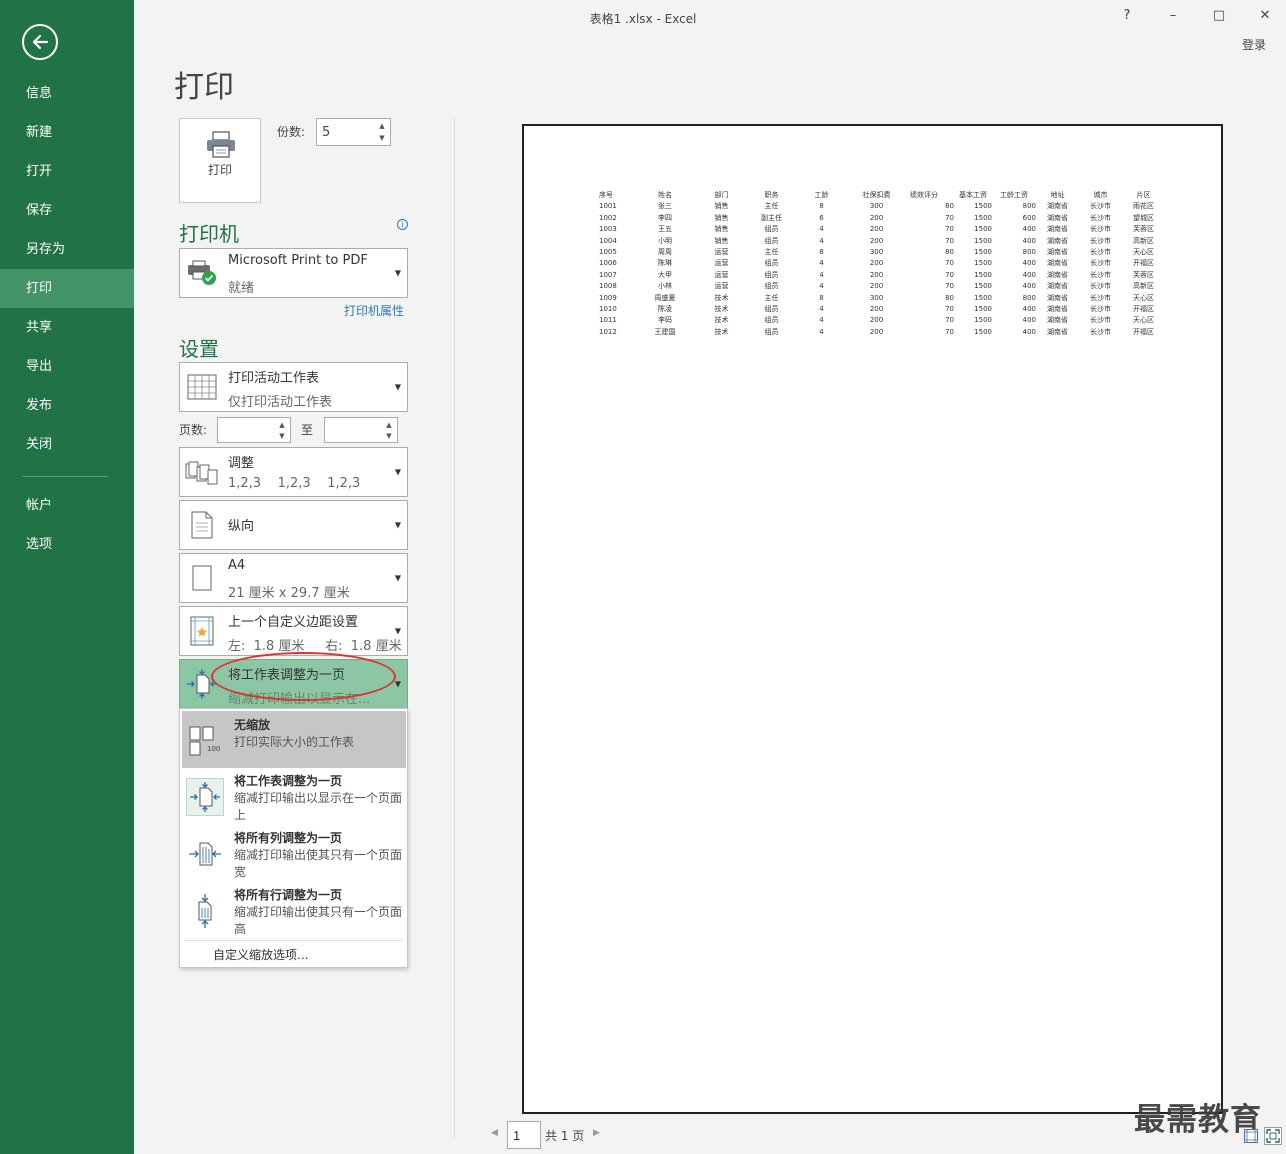 This screenshot has width=1286, height=1154. Describe the element at coordinates (307, 430) in the screenshot. I see `pages-to-label: 至` at that location.